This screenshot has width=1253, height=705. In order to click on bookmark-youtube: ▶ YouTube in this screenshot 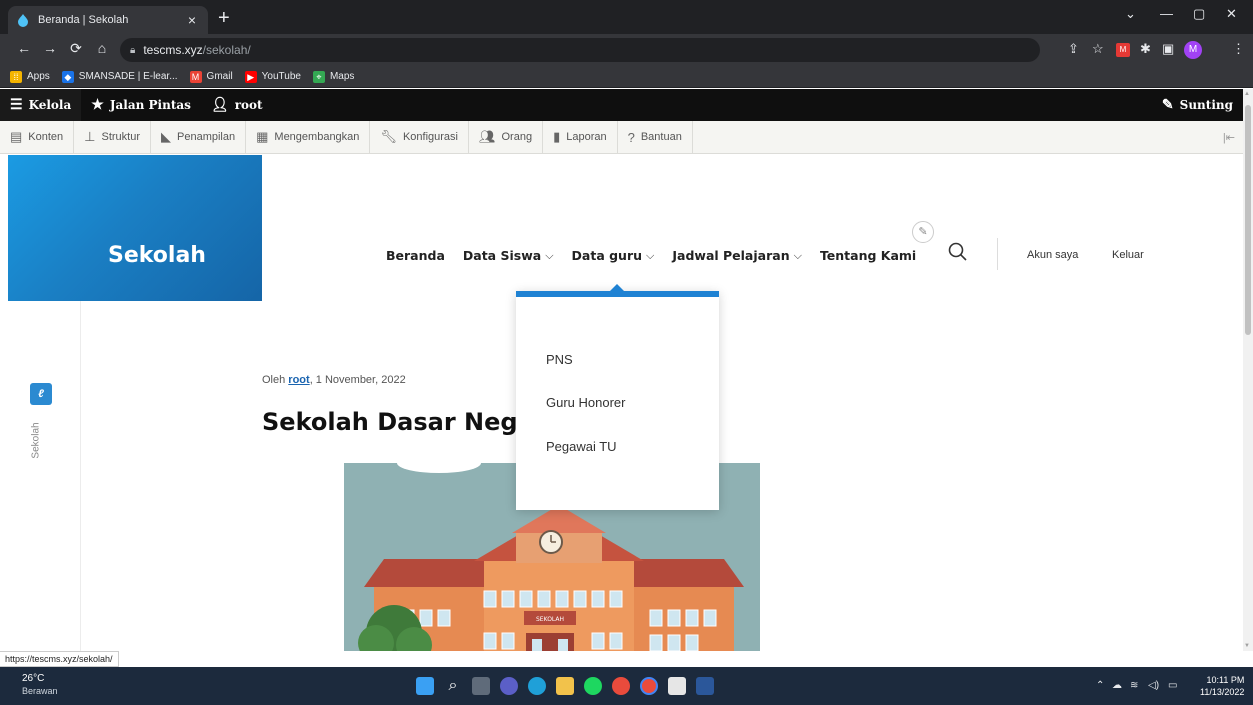, I will do `click(272, 76)`.